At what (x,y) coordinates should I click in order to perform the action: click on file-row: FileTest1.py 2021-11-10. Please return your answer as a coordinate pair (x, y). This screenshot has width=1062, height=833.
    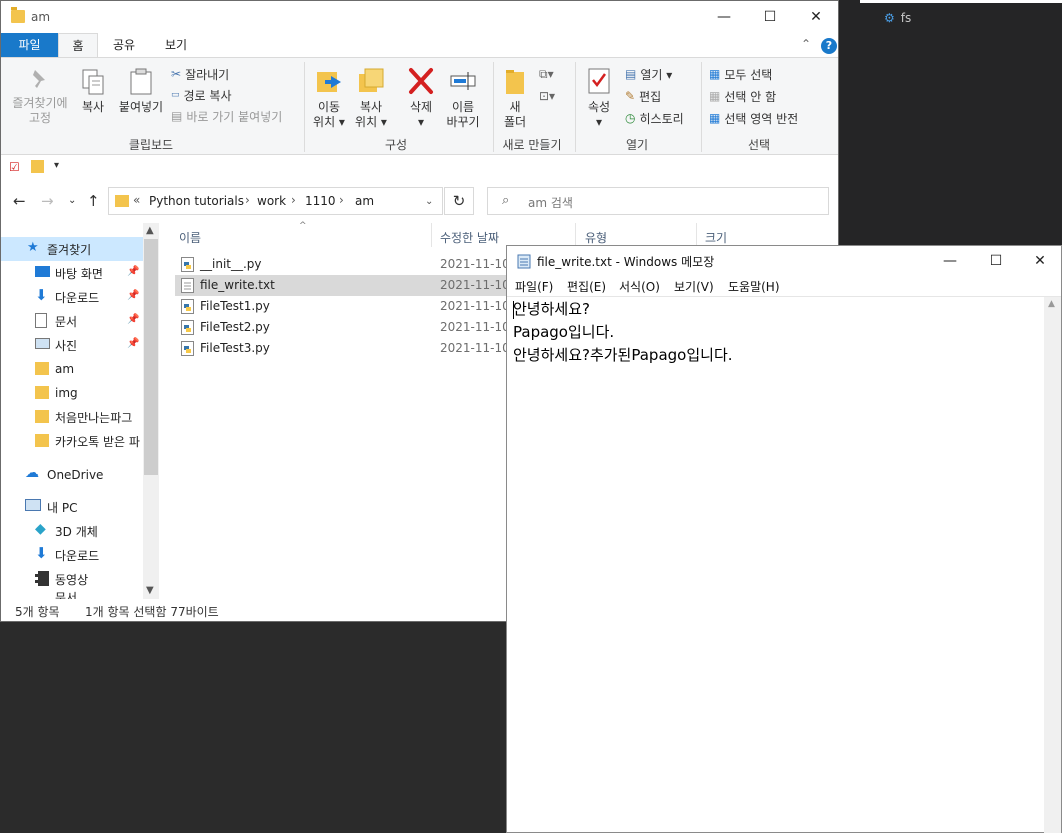
    Looking at the image, I should click on (345, 306).